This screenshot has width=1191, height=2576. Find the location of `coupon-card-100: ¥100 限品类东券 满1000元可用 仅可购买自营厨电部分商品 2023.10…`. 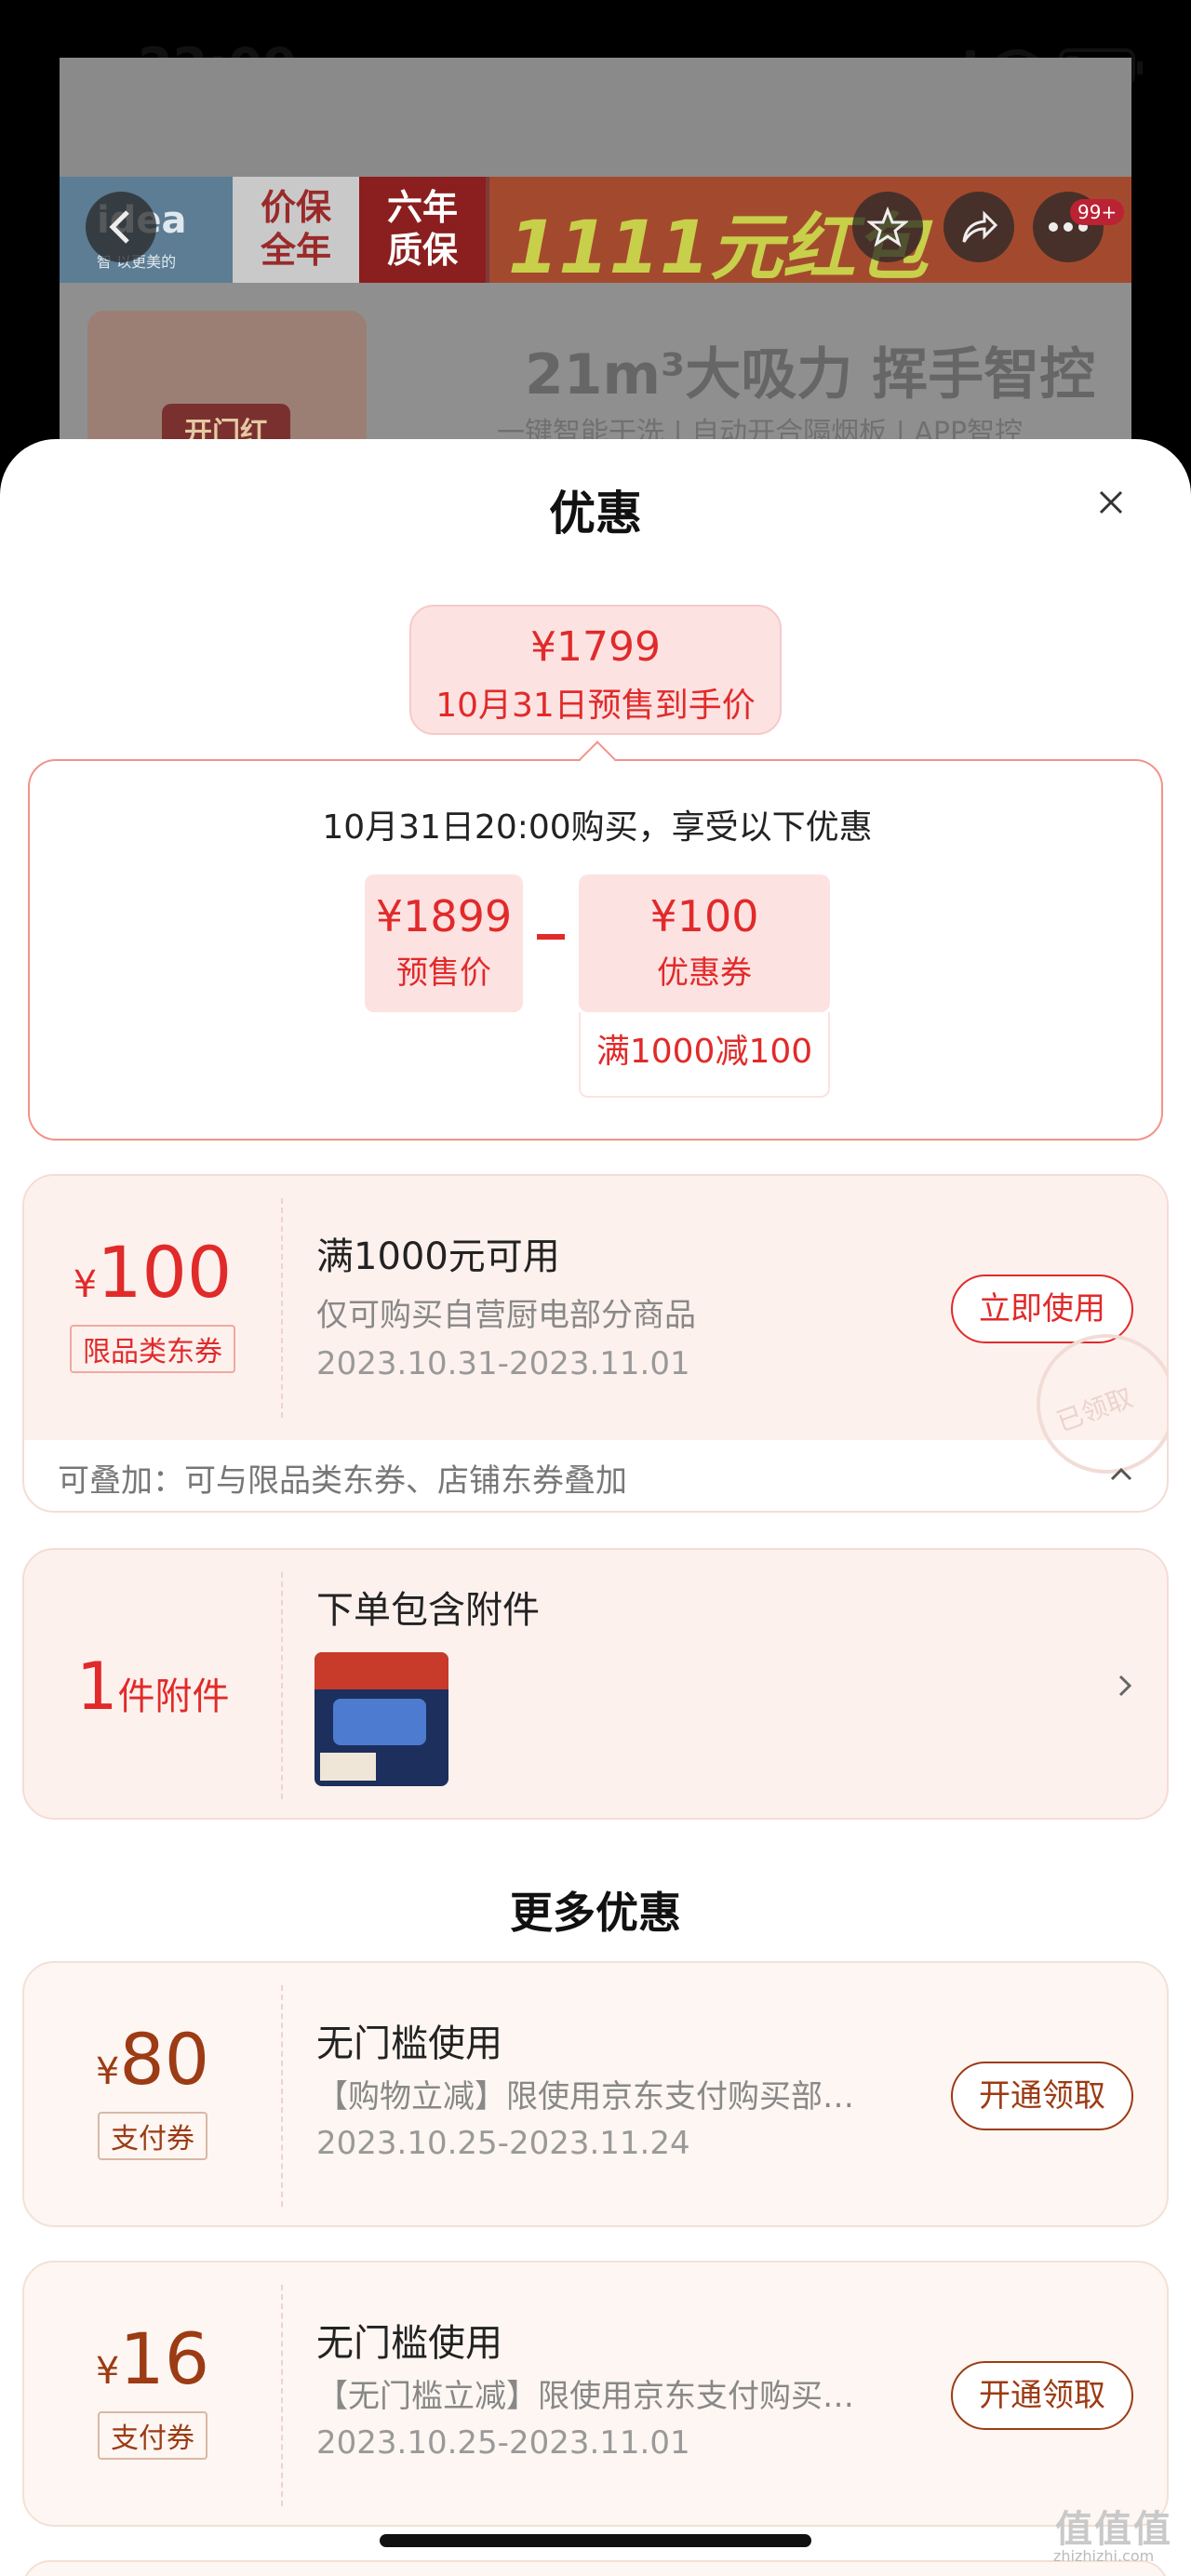

coupon-card-100: ¥100 限品类东券 满1000元可用 仅可购买自营厨电部分商品 2023.10… is located at coordinates (595, 1343).